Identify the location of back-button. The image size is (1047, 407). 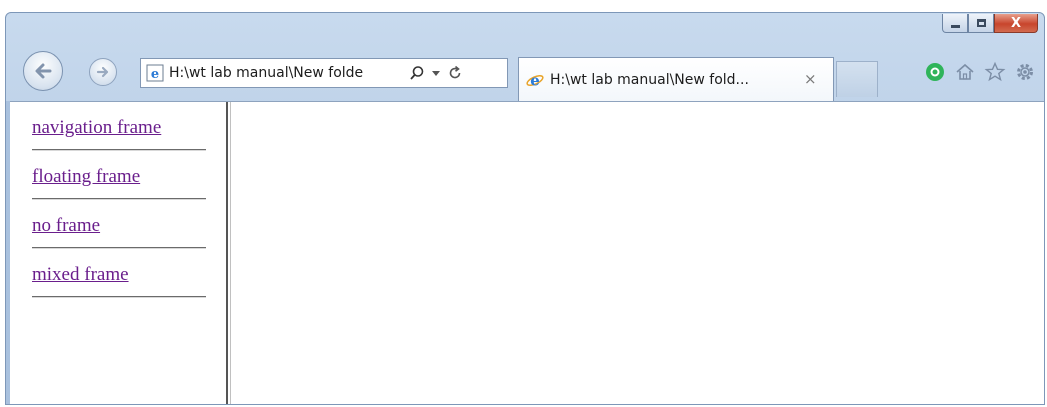
(43, 71).